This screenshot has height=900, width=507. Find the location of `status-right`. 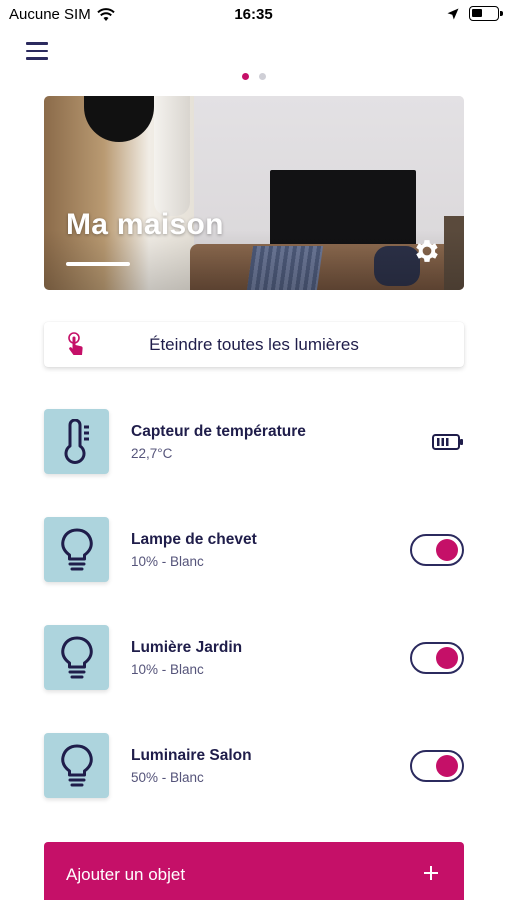

status-right is located at coordinates (475, 13).